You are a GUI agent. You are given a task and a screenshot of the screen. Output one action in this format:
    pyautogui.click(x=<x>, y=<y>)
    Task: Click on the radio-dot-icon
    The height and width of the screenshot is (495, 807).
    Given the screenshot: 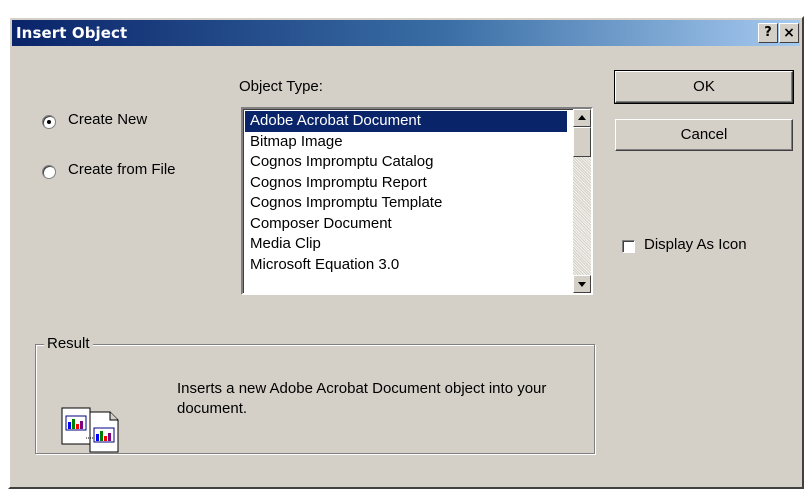 What is the action you would take?
    pyautogui.click(x=49, y=122)
    